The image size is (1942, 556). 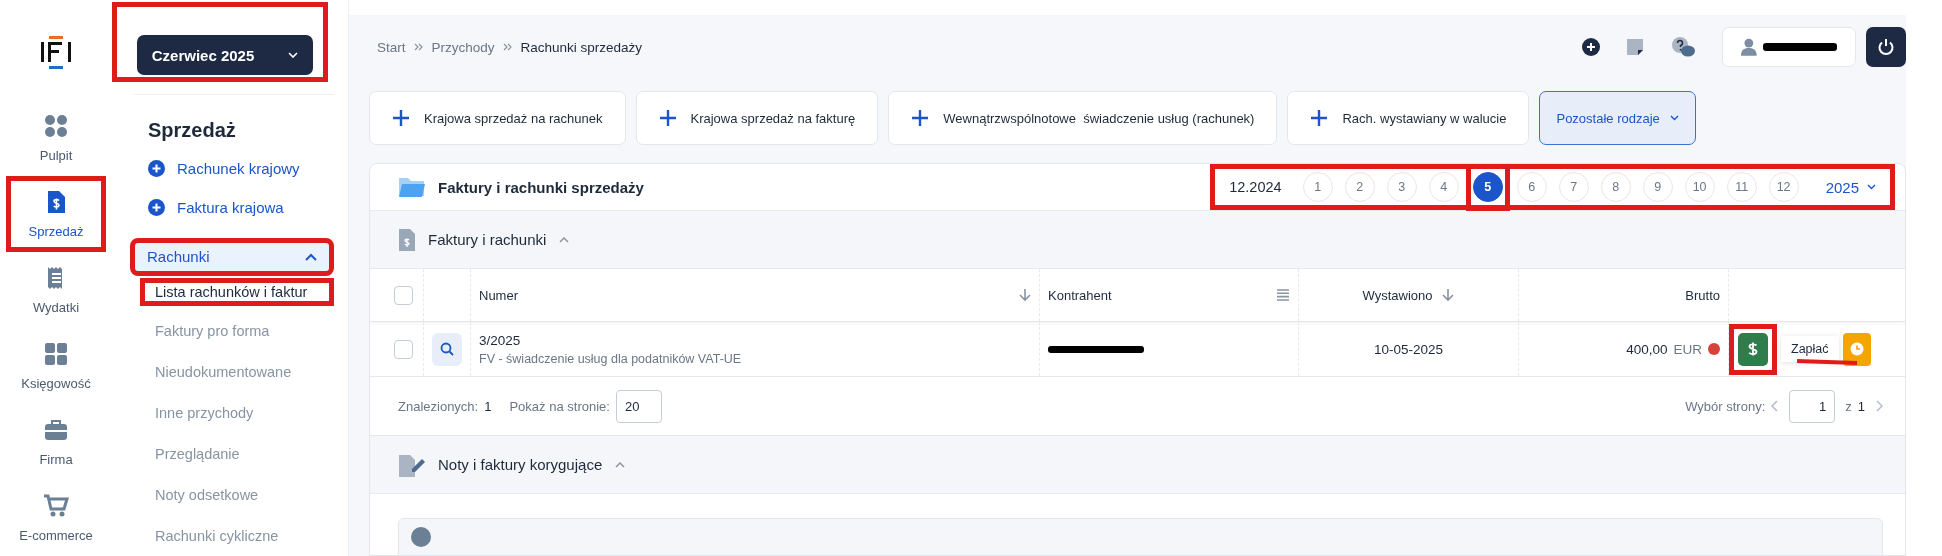 I want to click on found-count: 1, so click(x=488, y=406).